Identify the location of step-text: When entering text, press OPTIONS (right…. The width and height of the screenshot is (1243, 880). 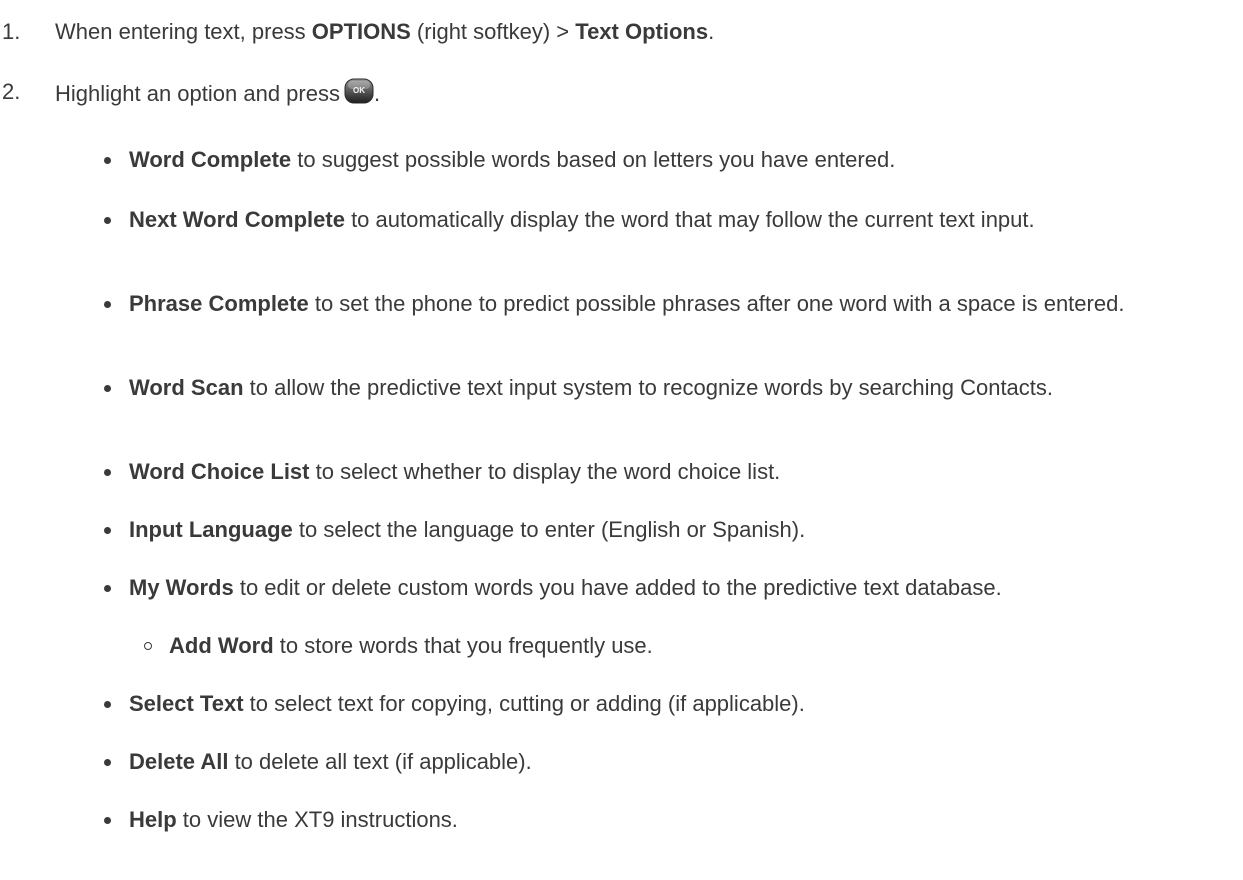
(384, 32).